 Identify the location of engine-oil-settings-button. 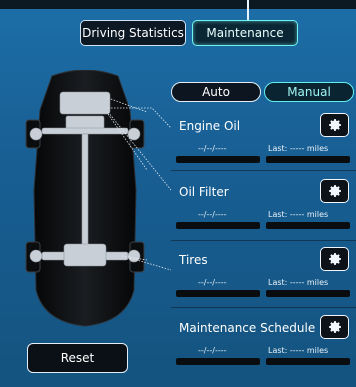
(334, 125).